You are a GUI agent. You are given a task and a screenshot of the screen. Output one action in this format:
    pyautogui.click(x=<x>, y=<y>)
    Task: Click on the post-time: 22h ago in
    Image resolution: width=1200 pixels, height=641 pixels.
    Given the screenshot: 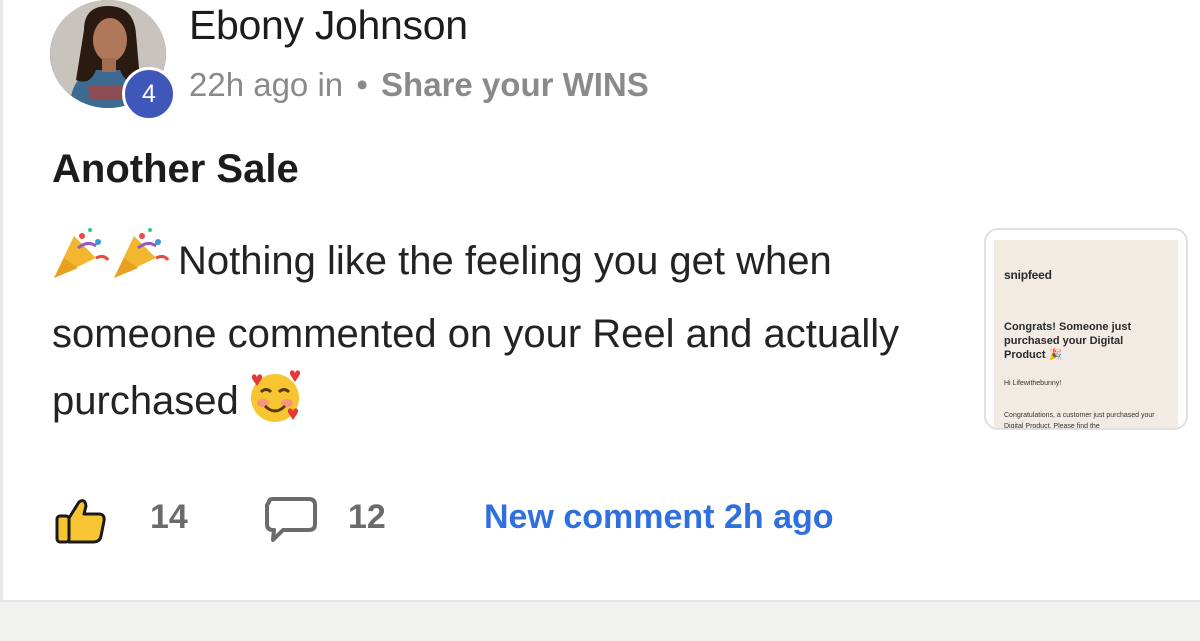 What is the action you would take?
    pyautogui.click(x=266, y=84)
    